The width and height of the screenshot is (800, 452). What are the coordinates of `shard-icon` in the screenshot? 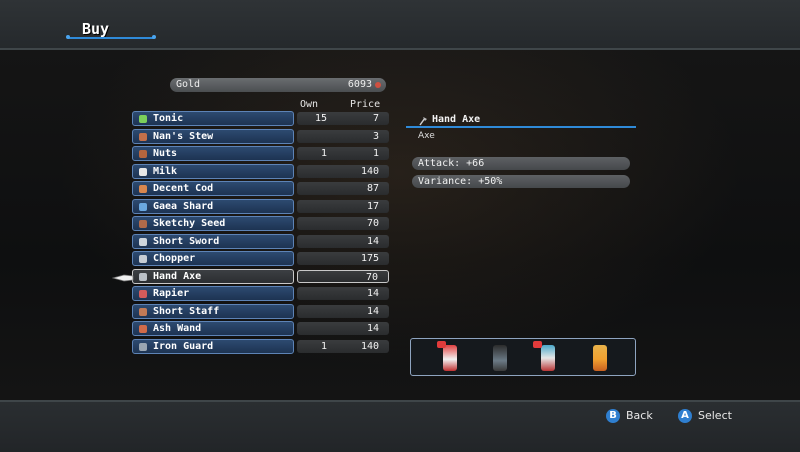 It's located at (143, 206).